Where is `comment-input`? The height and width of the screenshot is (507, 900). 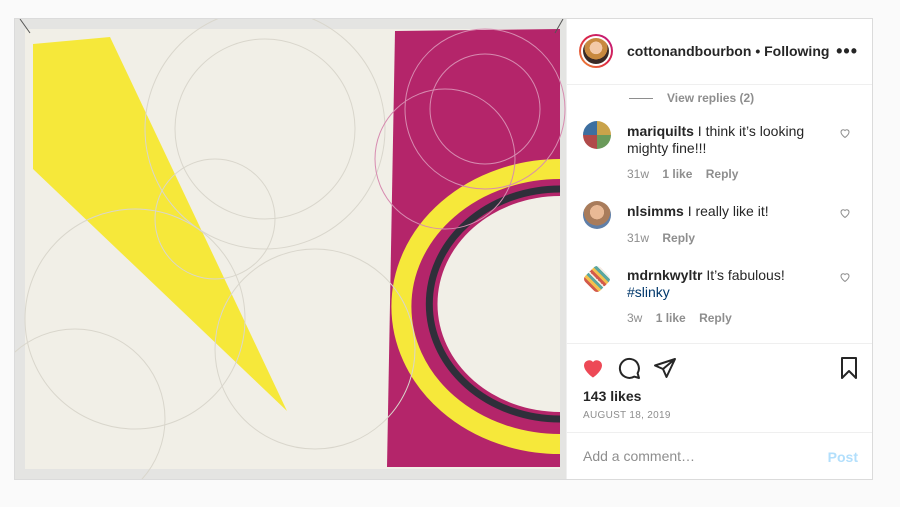
comment-input is located at coordinates (698, 456).